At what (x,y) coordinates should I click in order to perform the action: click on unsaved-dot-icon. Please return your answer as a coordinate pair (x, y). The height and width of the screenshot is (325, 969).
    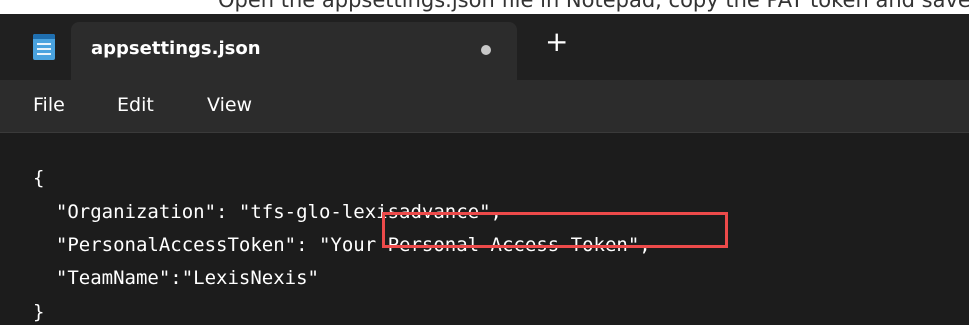
    Looking at the image, I should click on (486, 50).